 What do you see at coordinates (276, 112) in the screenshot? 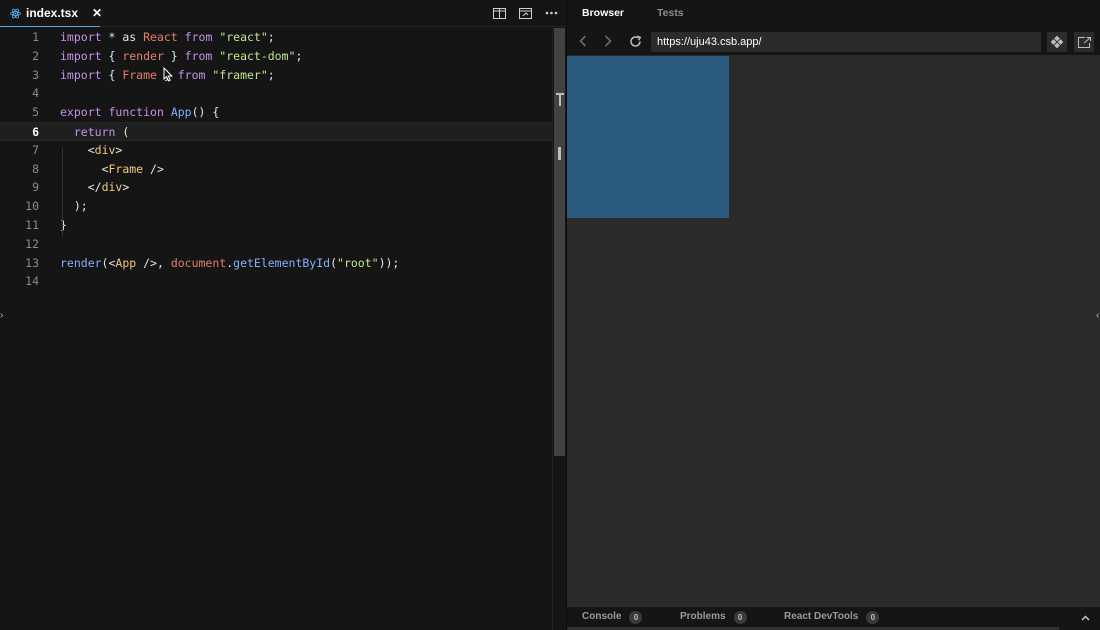
I see `code-line: 5 export function App() {` at bounding box center [276, 112].